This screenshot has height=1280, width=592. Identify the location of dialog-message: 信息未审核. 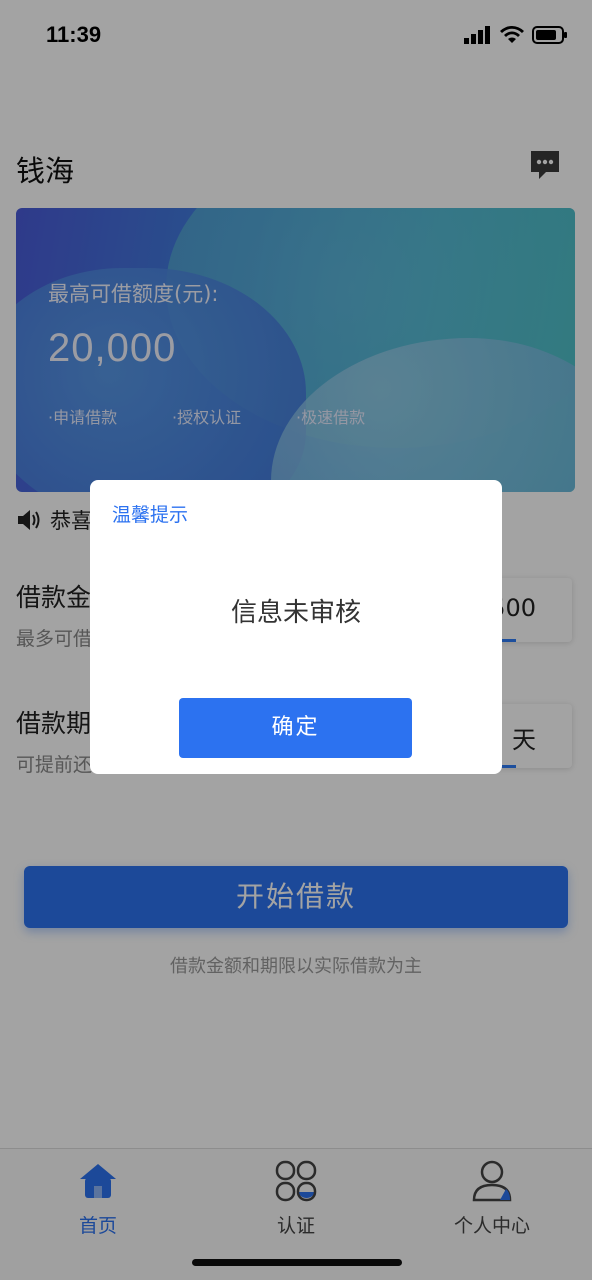
(295, 613).